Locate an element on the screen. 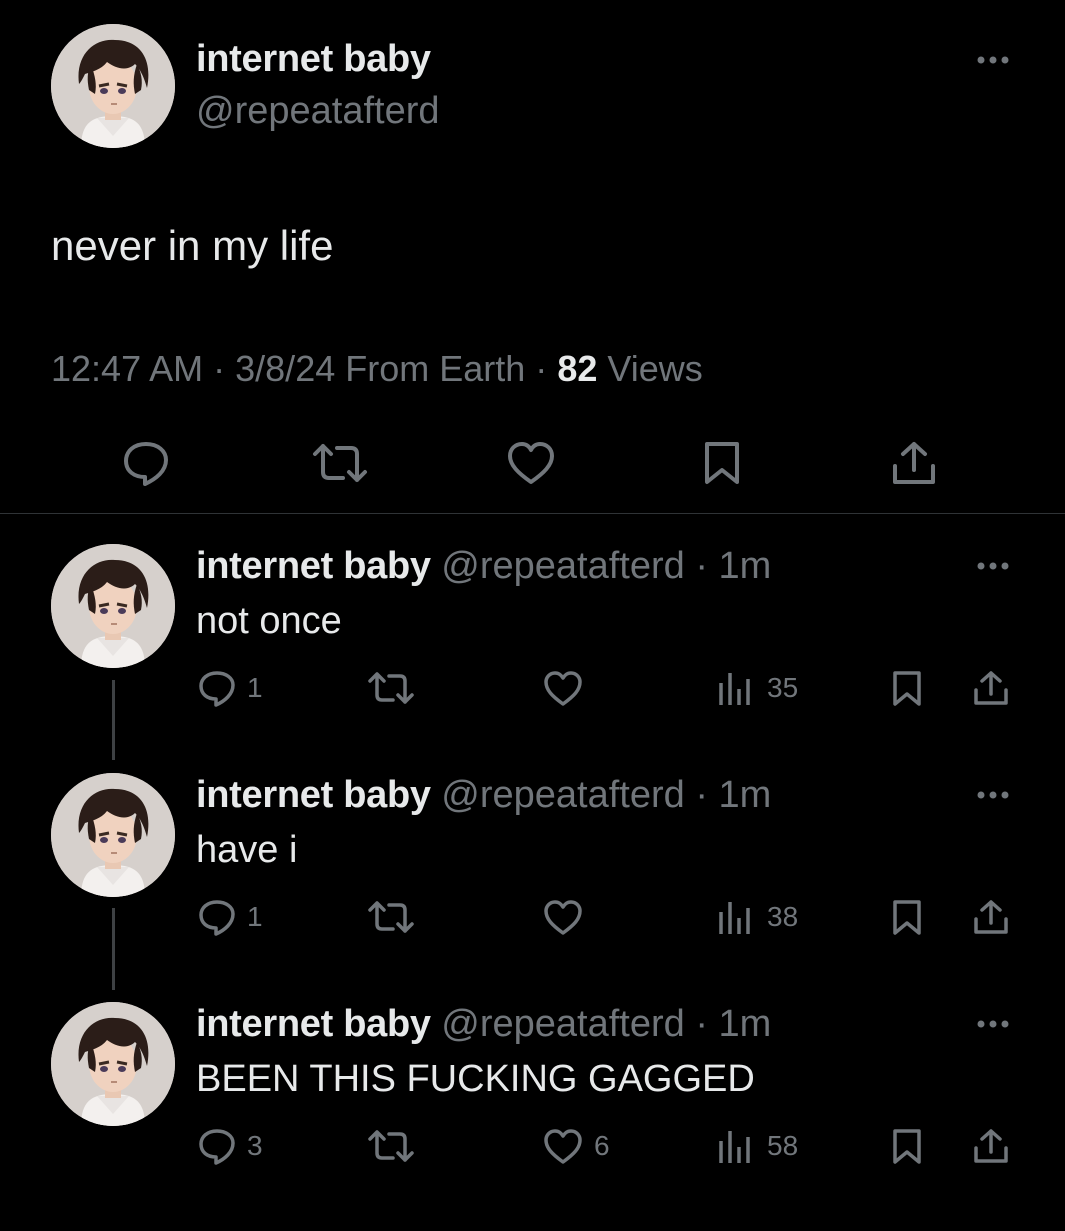 Image resolution: width=1065 pixels, height=1231 pixels. views-count: 38 is located at coordinates (782, 917).